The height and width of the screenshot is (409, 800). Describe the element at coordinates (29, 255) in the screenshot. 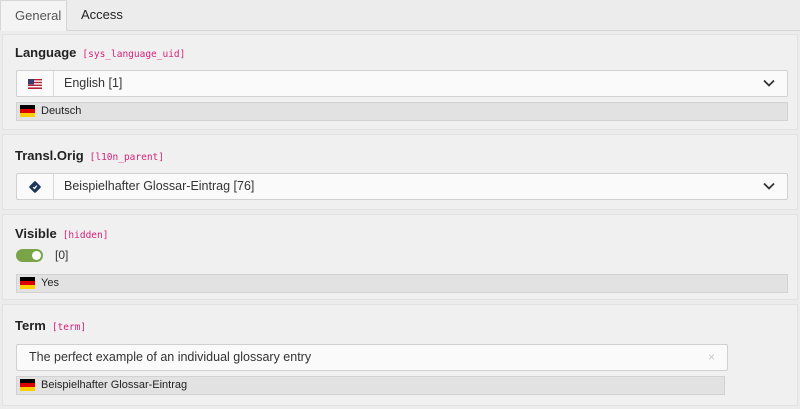

I see `visible-toggle` at that location.